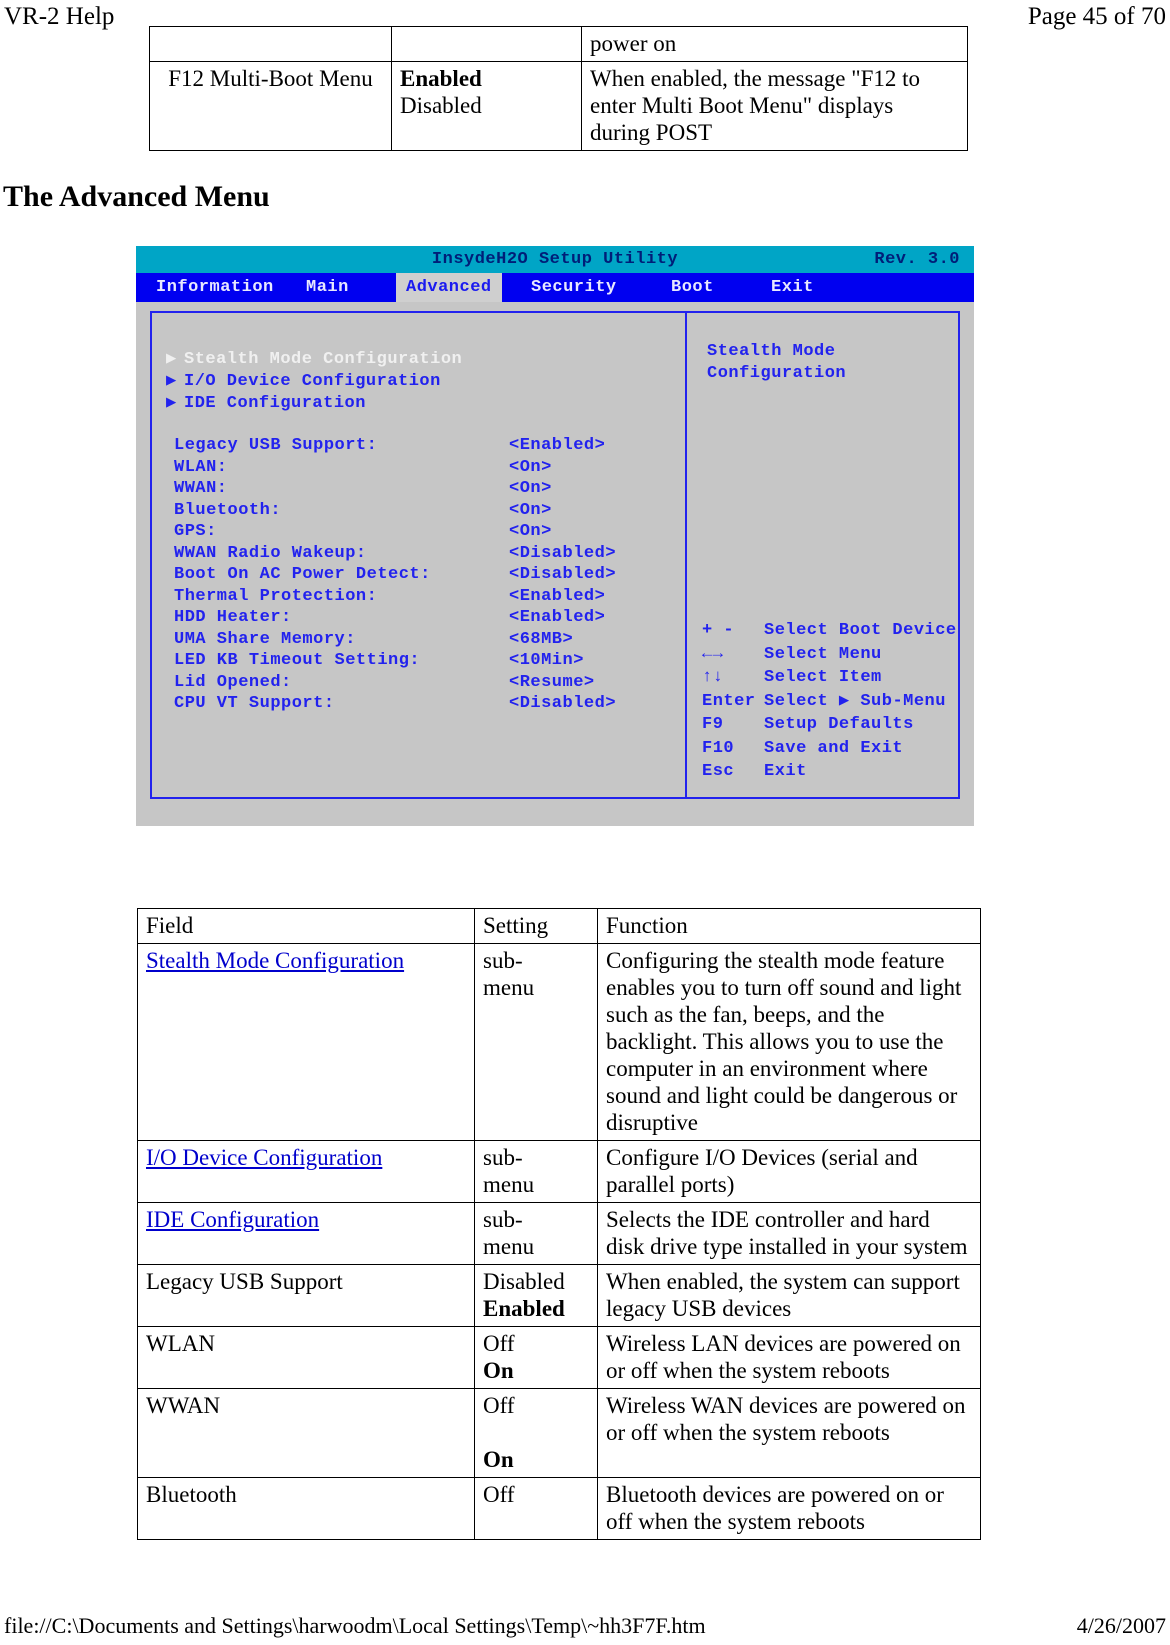  What do you see at coordinates (449, 287) in the screenshot?
I see `bios-tab-advanced: Advanced` at bounding box center [449, 287].